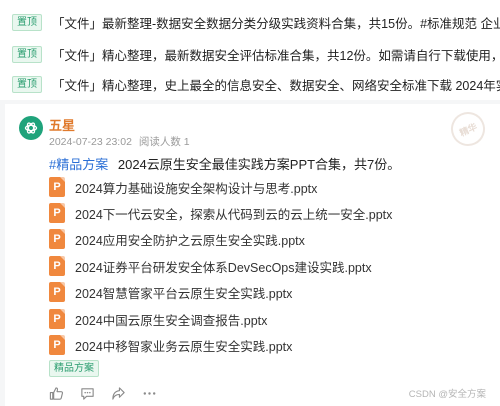  What do you see at coordinates (196, 187) in the screenshot?
I see `attachment-name: 2024算力基础设施安全架构设计与思考.pptx` at bounding box center [196, 187].